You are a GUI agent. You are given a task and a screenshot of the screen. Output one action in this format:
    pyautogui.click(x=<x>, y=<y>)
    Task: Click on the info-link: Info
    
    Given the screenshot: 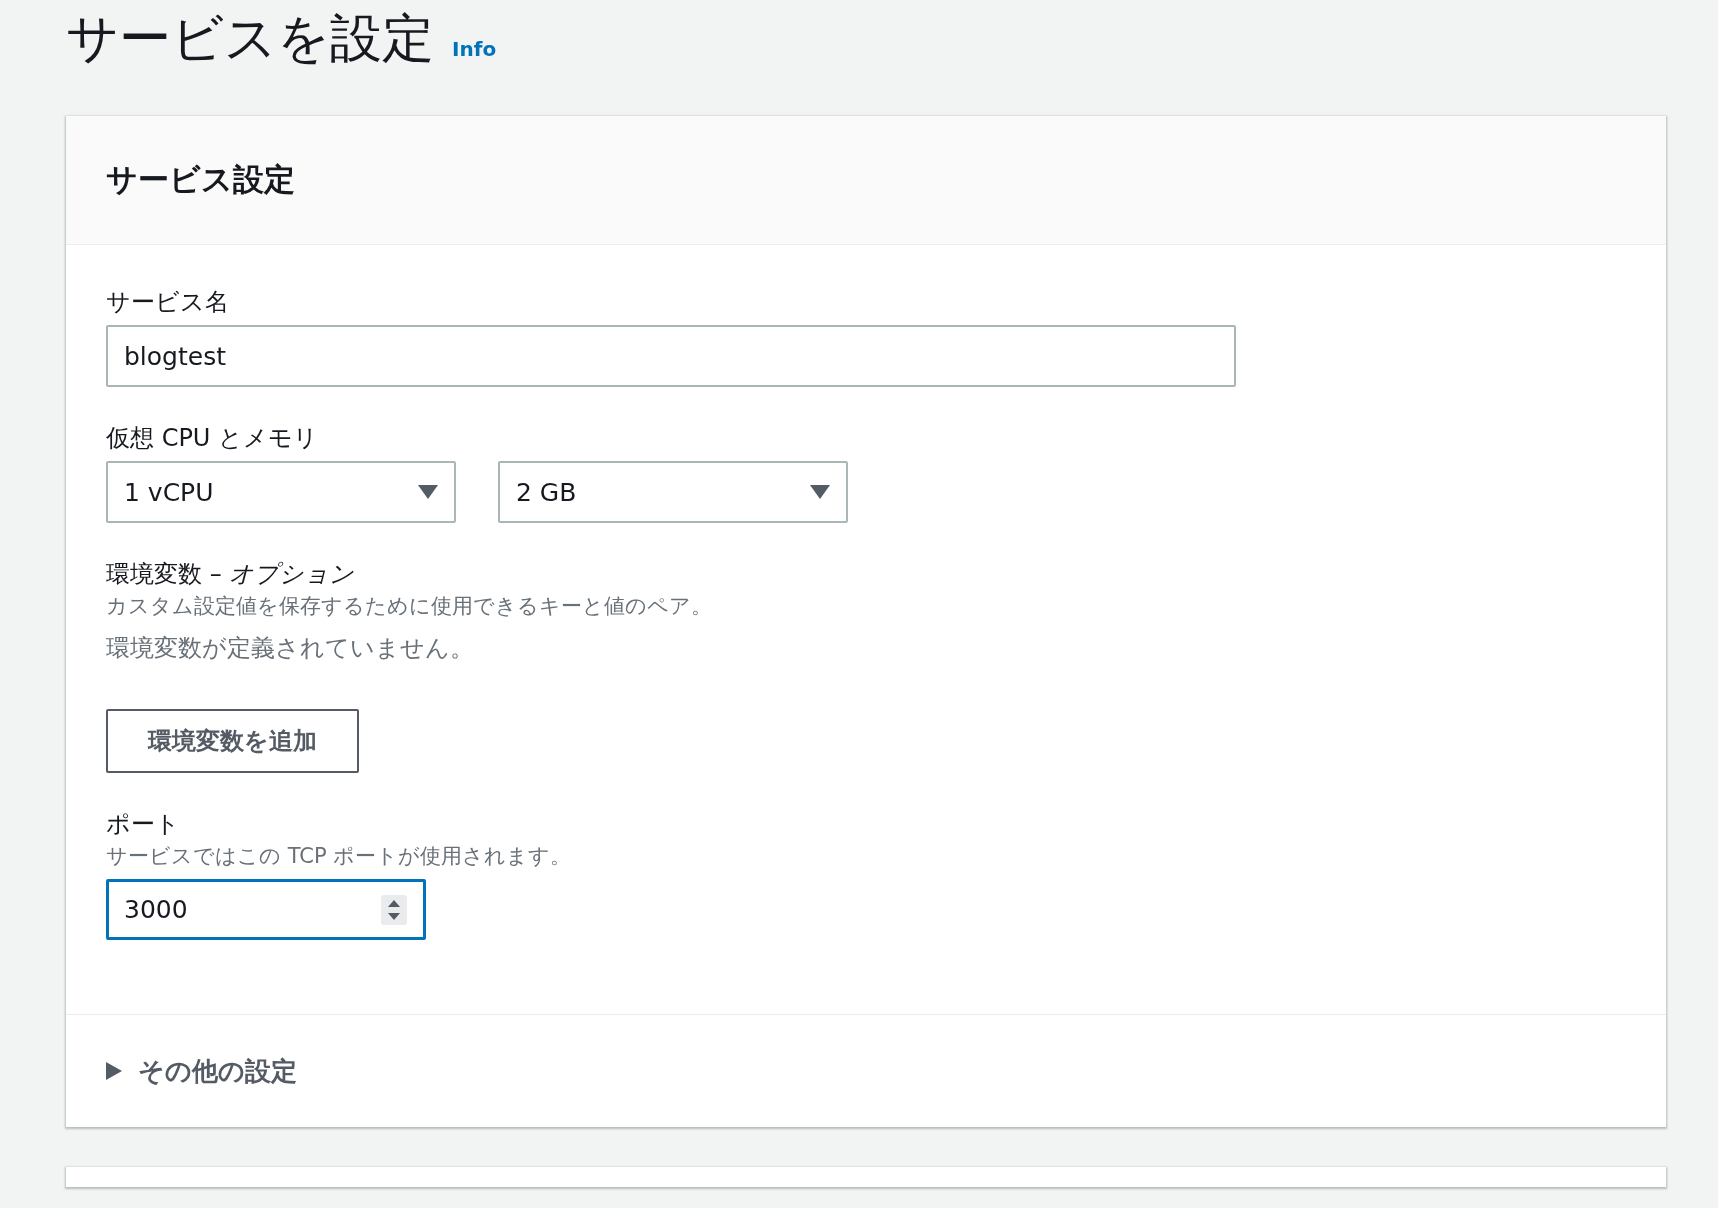 What is the action you would take?
    pyautogui.click(x=474, y=49)
    